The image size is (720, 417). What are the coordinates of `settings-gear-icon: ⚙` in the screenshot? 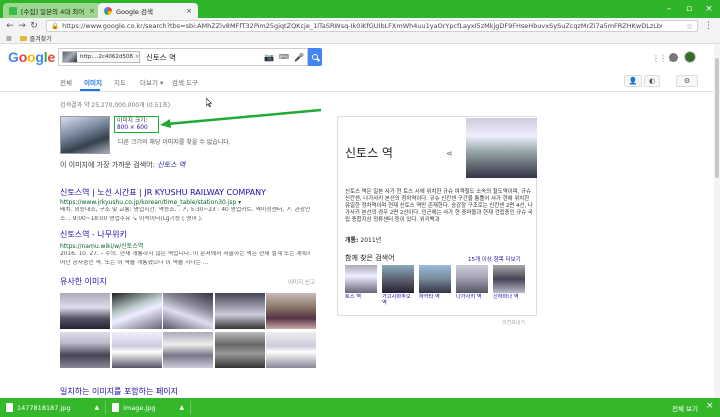 It's located at (687, 81).